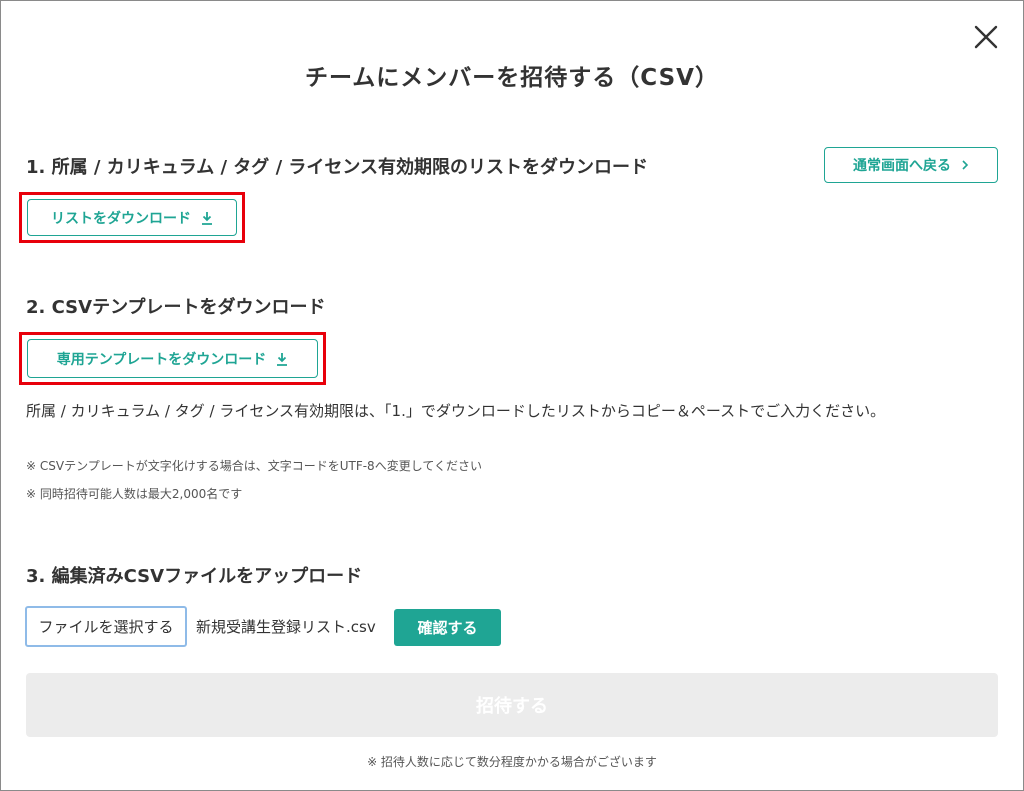 The image size is (1024, 791). I want to click on template-download-label: 専用テンプレートをダウンロード, so click(161, 359).